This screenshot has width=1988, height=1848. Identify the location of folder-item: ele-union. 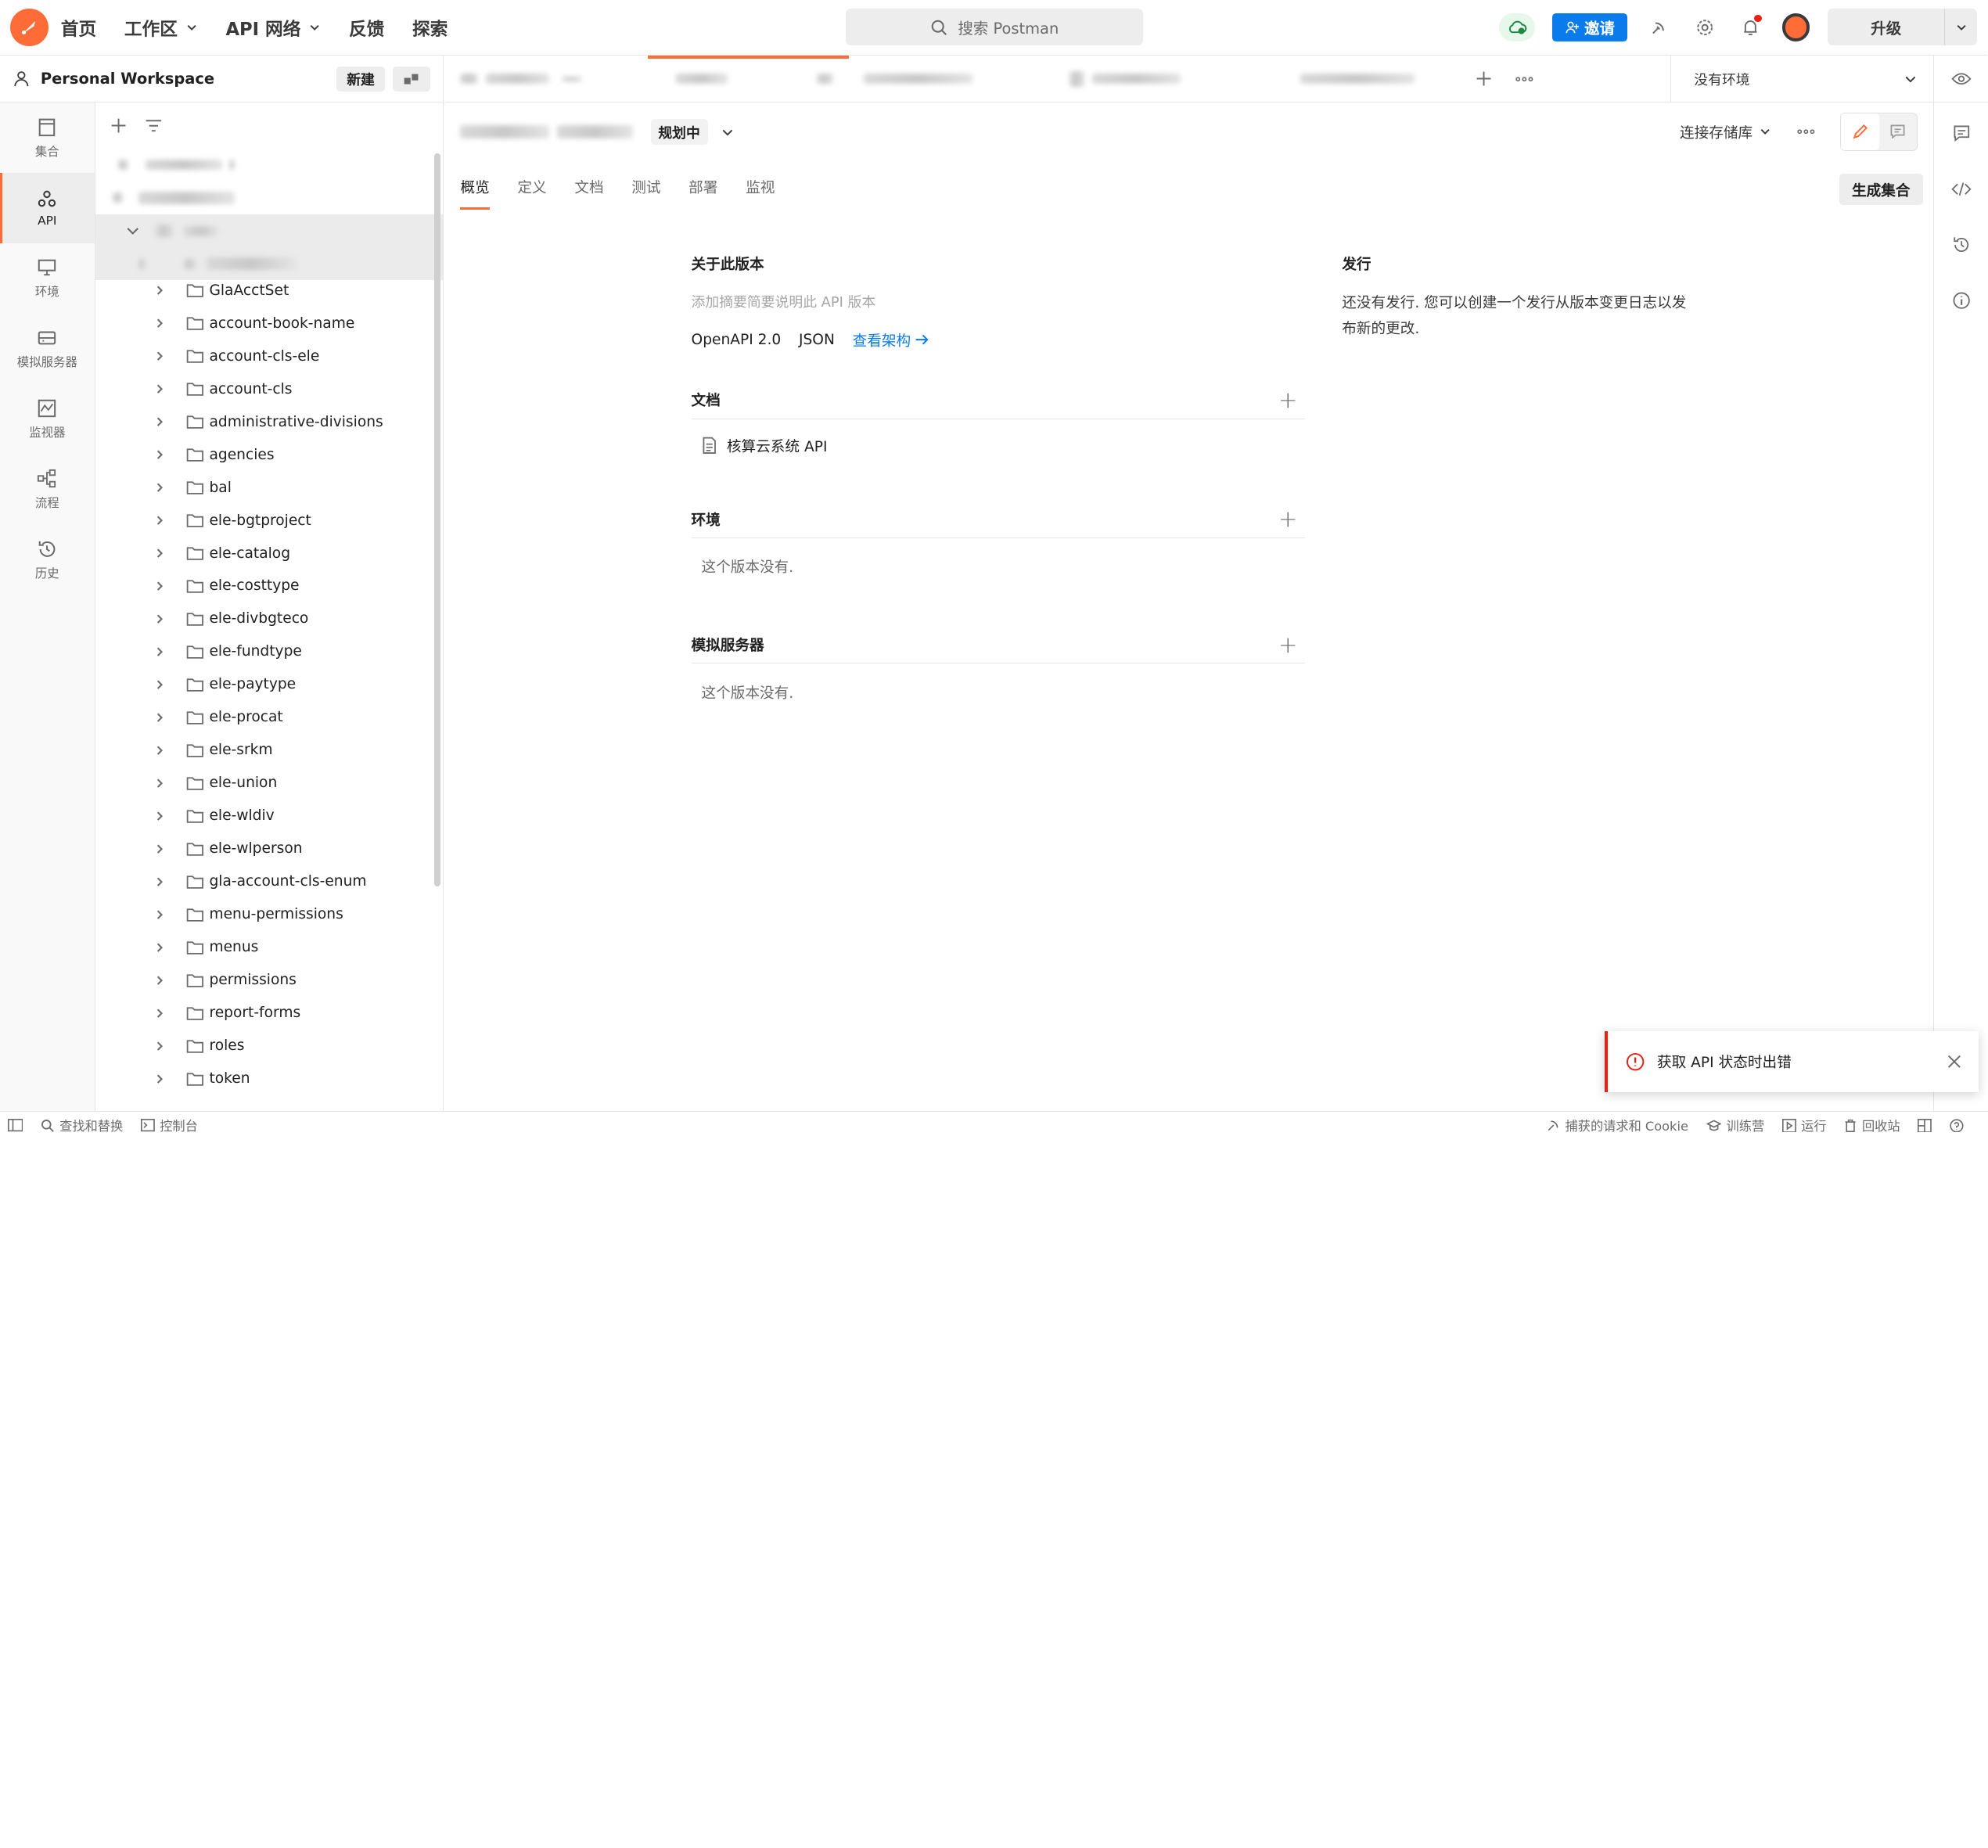
(269, 783).